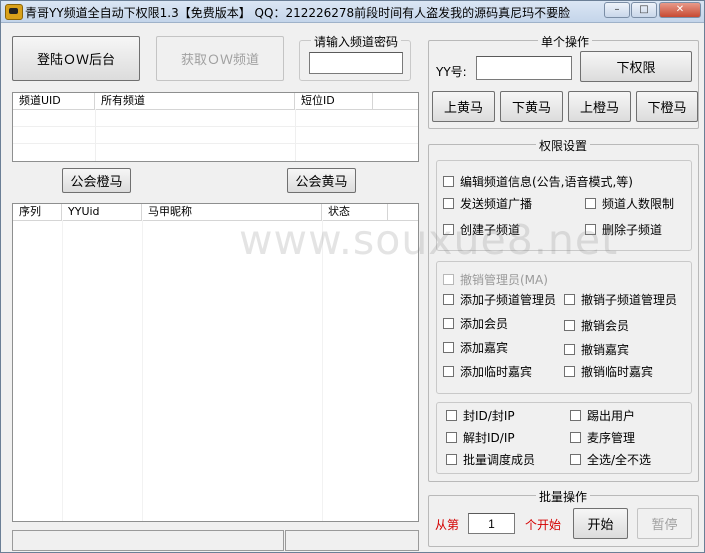 This screenshot has height=553, width=705. Describe the element at coordinates (600, 523) in the screenshot. I see `start-button: 开始` at that location.